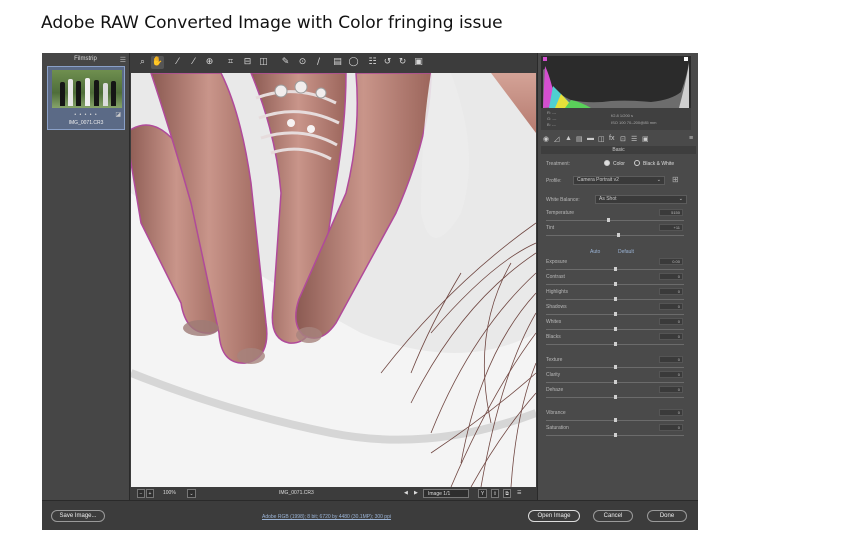 The height and width of the screenshot is (550, 846). I want to click on rotate-left-icon: ↺, so click(387, 62).